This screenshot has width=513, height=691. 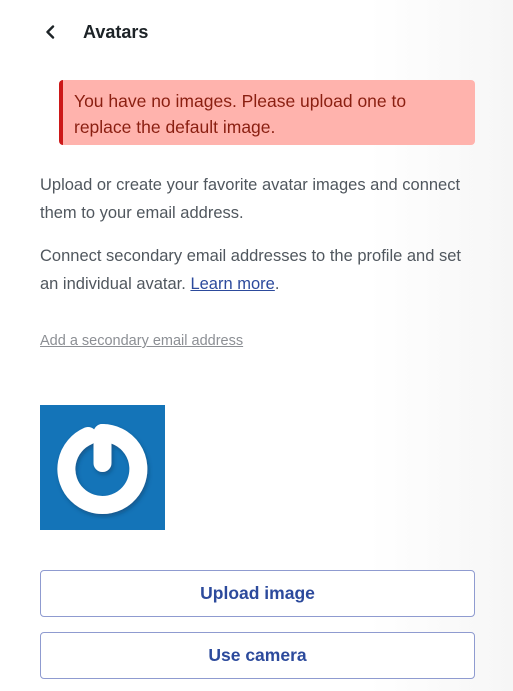 What do you see at coordinates (141, 341) in the screenshot?
I see `add-secondary-email-link: Add a secondary email address` at bounding box center [141, 341].